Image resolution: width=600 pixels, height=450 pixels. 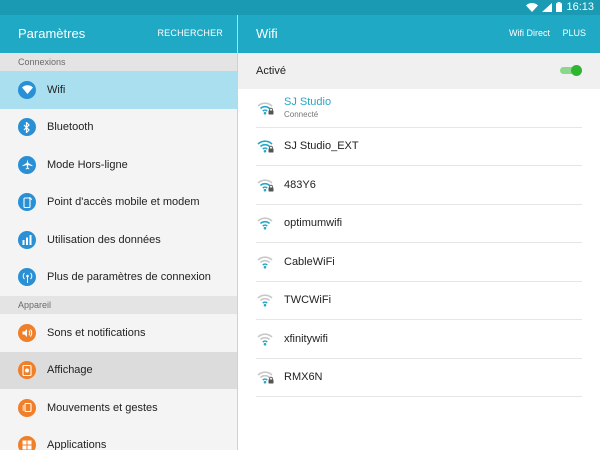 I want to click on bluetooth-icon, so click(x=27, y=127).